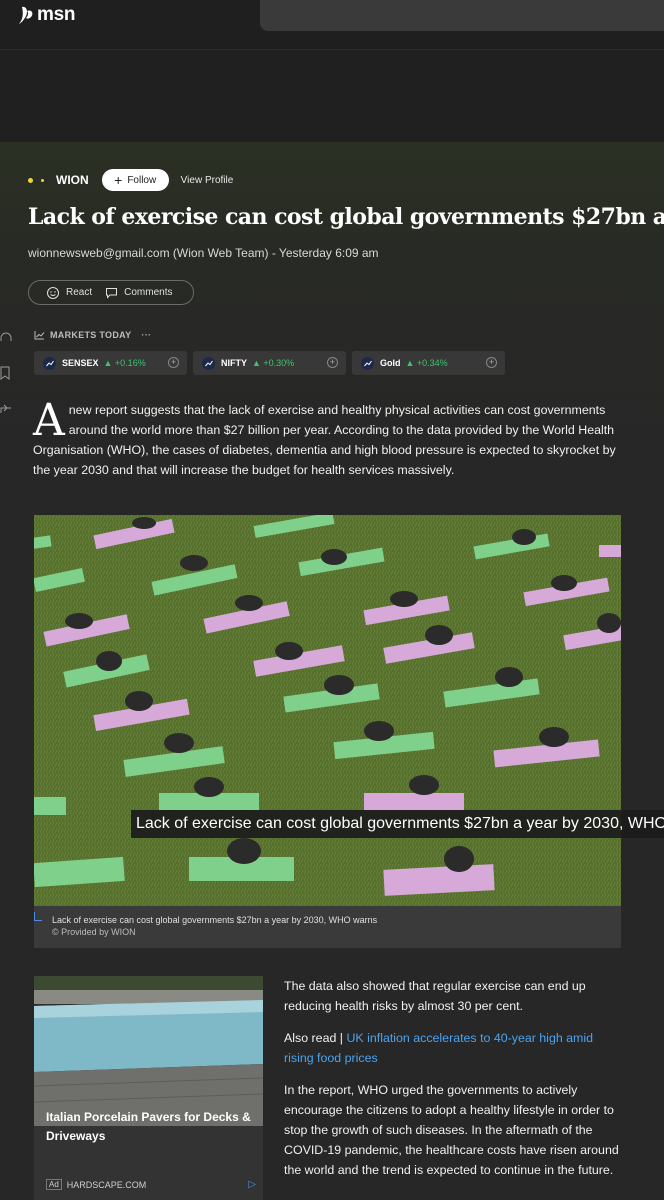 Image resolution: width=664 pixels, height=1200 pixels. Describe the element at coordinates (390, 363) in the screenshot. I see `ticker-name: Gold` at that location.